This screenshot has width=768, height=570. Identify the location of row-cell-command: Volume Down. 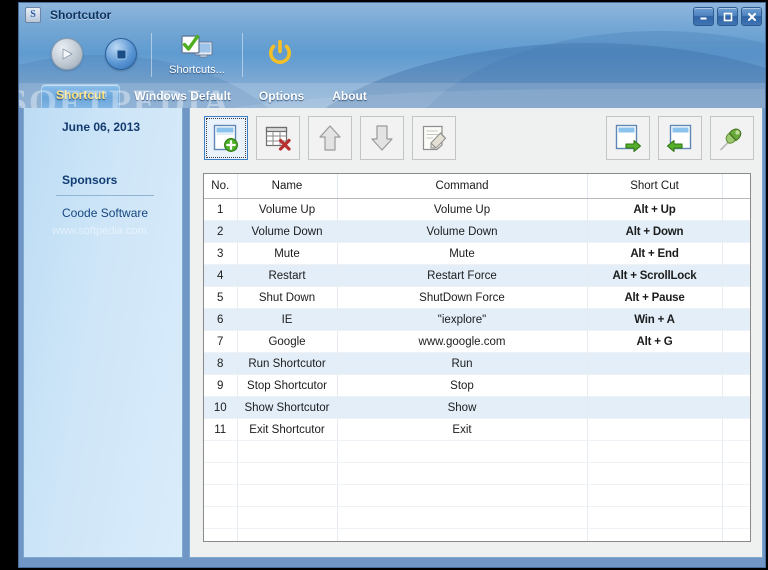
(462, 231).